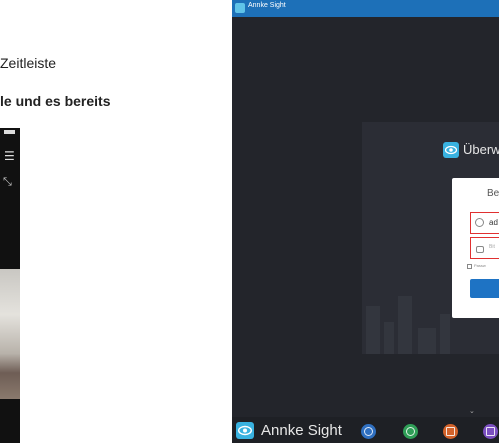 This screenshot has width=499, height=443. I want to click on welcome-heading: Überw, so click(481, 149).